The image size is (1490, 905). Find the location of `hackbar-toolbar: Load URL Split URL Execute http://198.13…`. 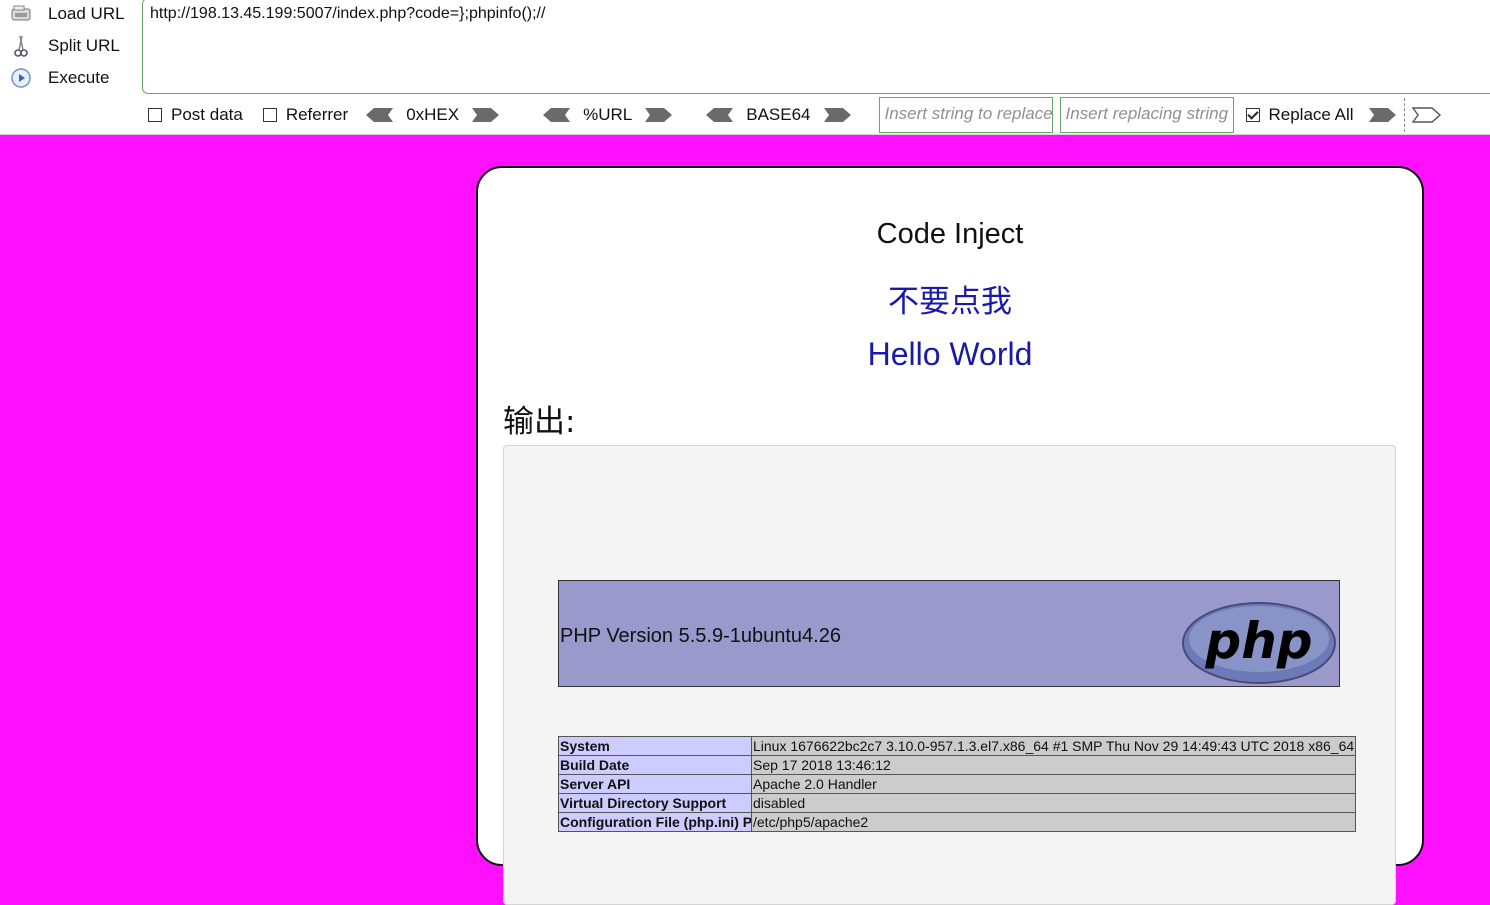

hackbar-toolbar: Load URL Split URL Execute http://198.13… is located at coordinates (745, 67).